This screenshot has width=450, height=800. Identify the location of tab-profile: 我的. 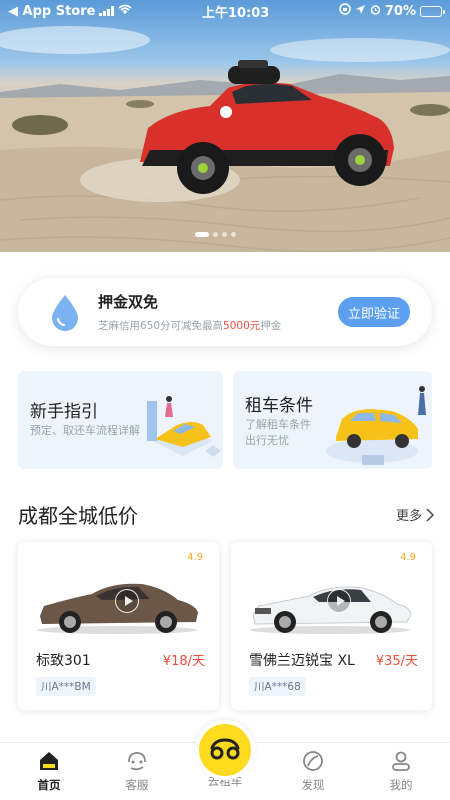
(401, 771).